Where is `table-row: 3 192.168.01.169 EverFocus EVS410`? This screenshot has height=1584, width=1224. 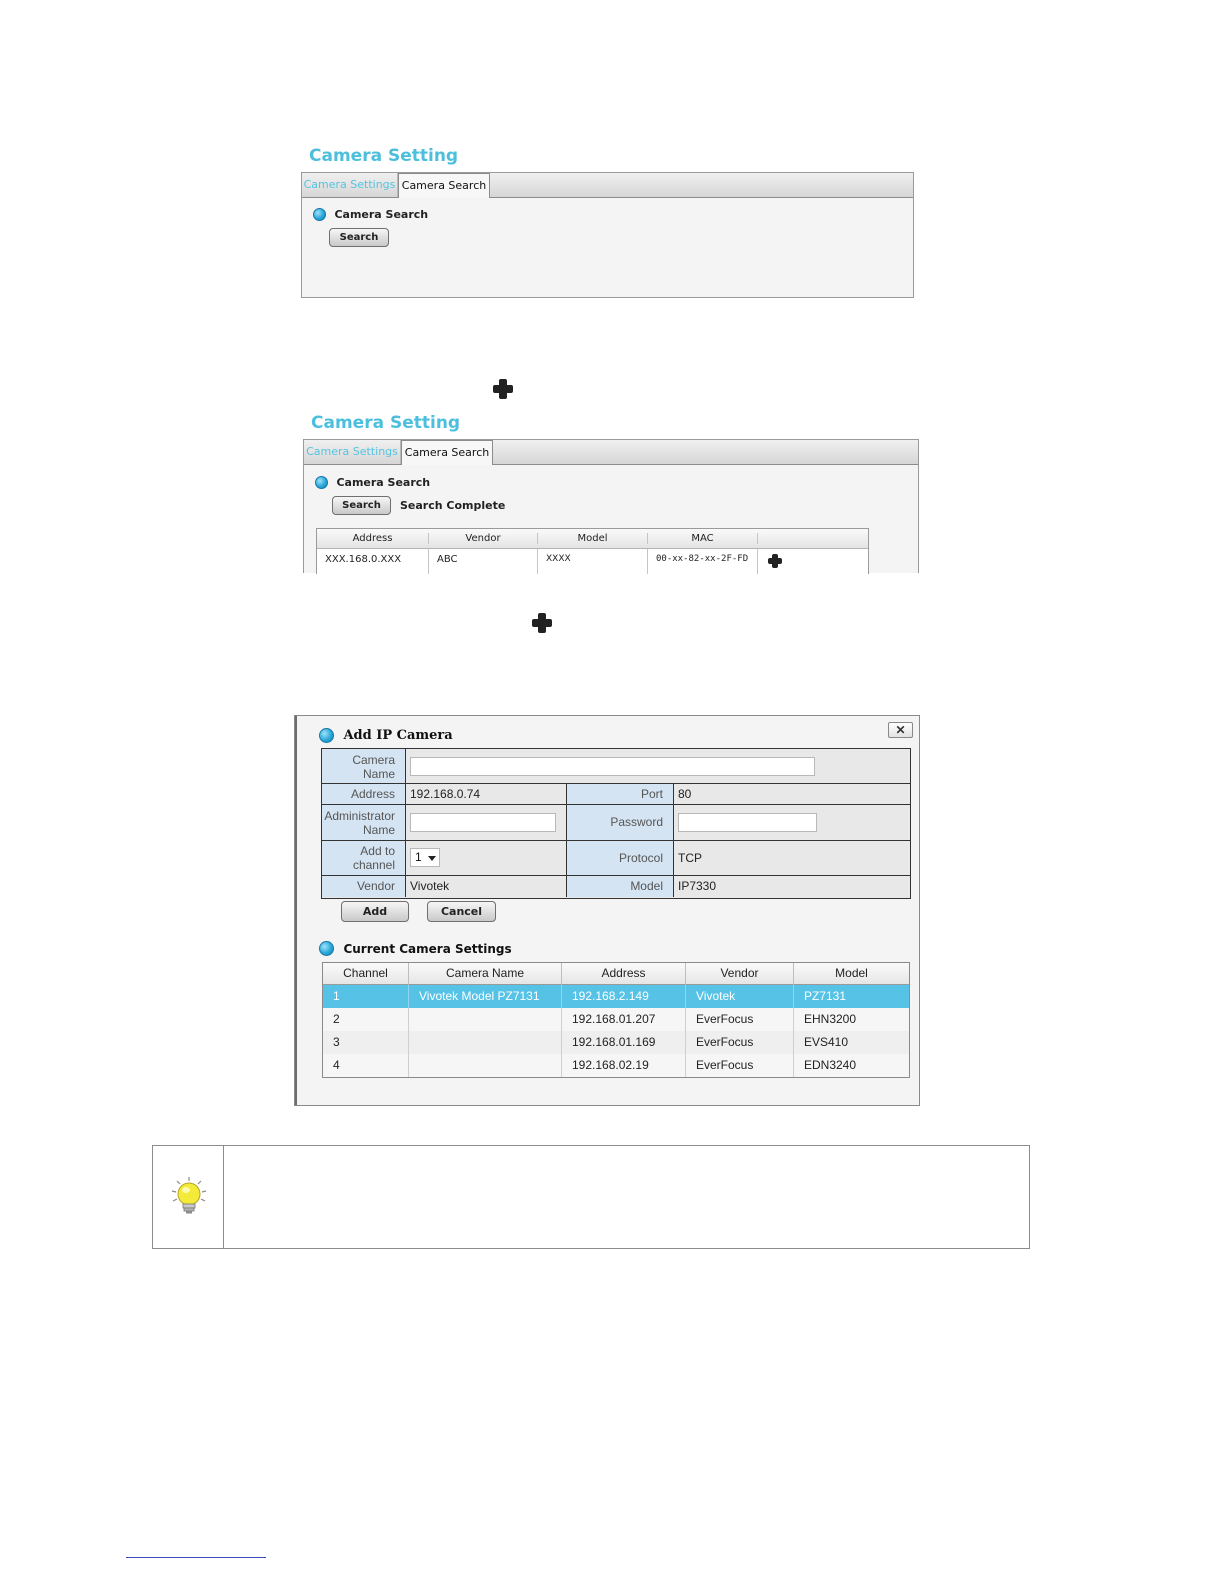
table-row: 3 192.168.01.169 EverFocus EVS410 is located at coordinates (616, 1042).